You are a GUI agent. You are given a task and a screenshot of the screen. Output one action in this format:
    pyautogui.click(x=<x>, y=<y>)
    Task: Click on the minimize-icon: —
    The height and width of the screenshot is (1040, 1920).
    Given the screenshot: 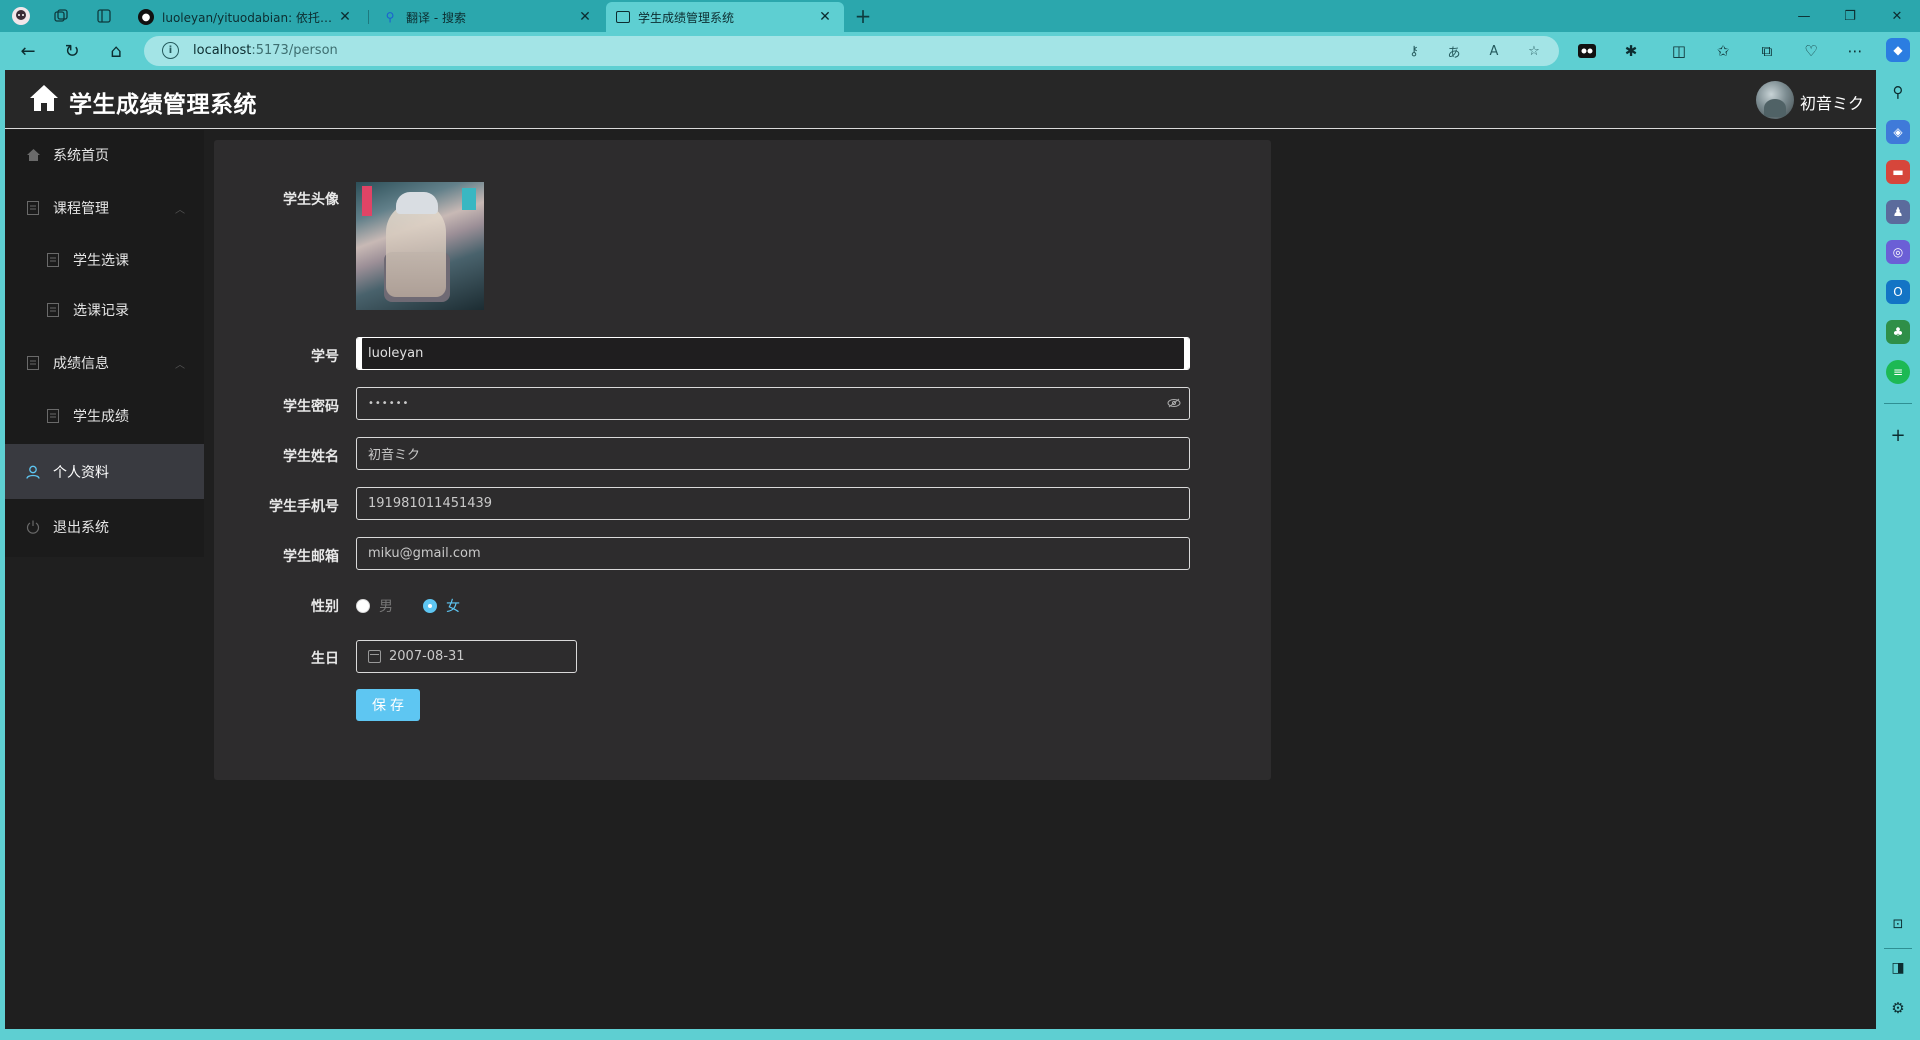 What is the action you would take?
    pyautogui.click(x=1804, y=16)
    